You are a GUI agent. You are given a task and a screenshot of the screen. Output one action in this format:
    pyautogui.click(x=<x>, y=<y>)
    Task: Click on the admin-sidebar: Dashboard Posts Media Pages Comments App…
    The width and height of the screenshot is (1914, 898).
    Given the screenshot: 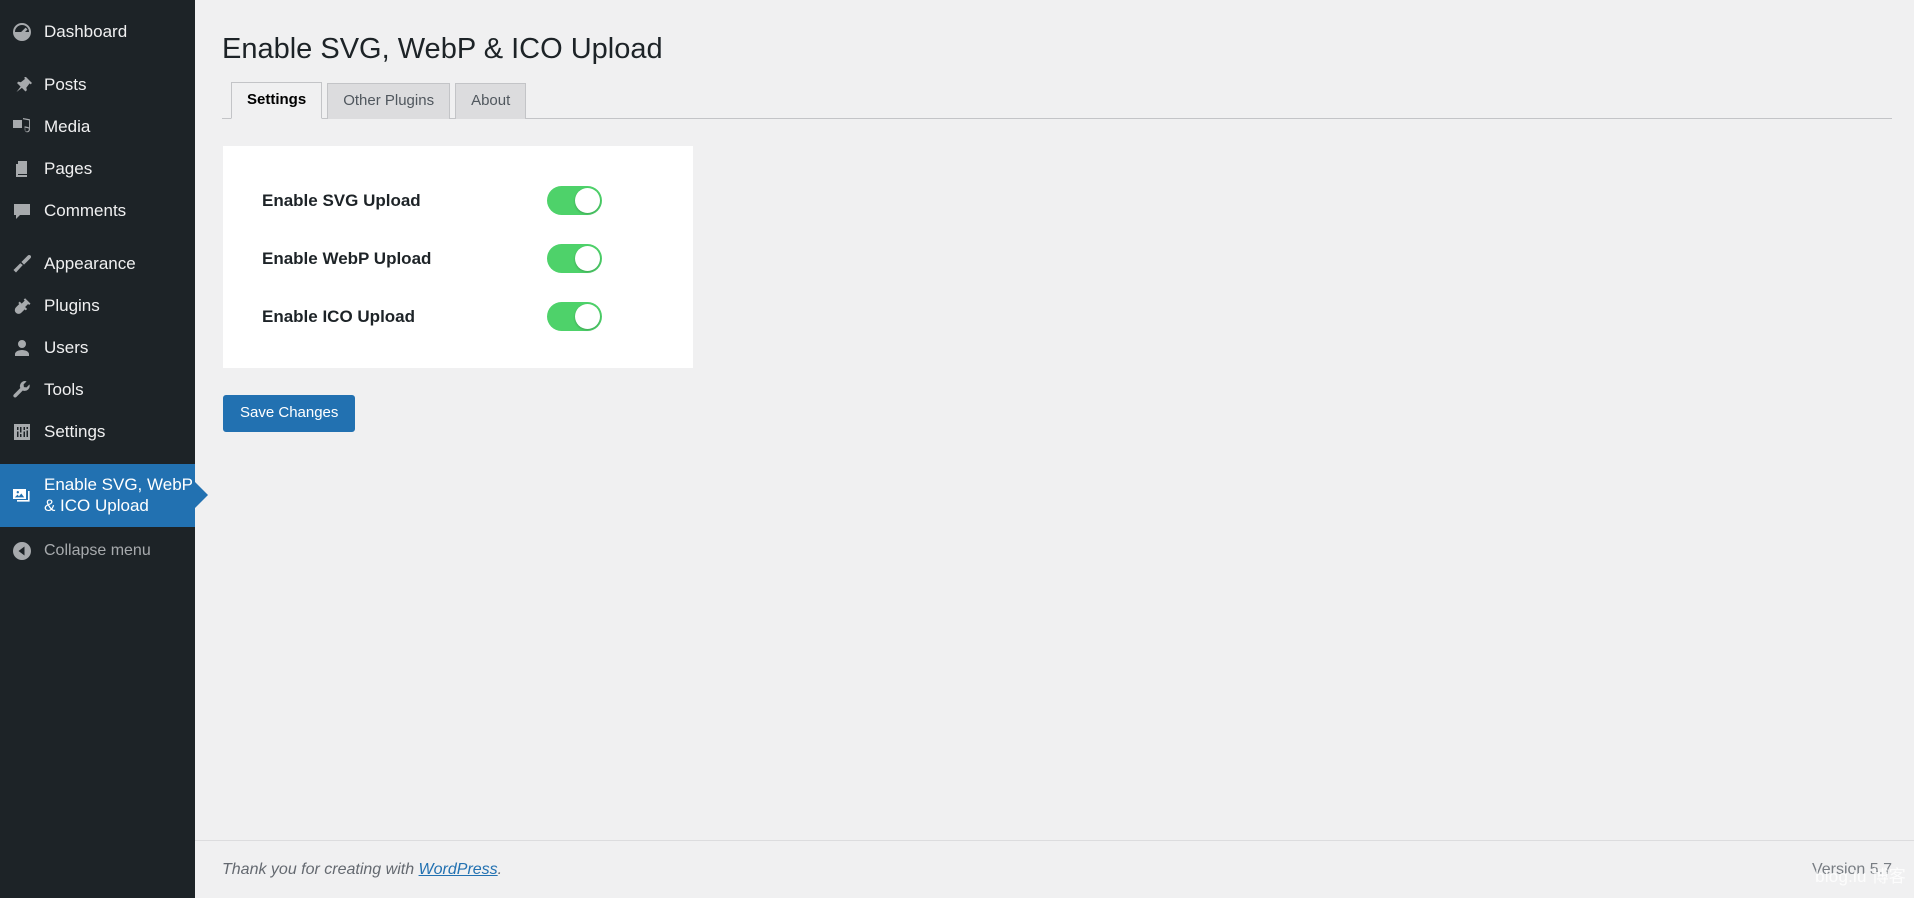 What is the action you would take?
    pyautogui.click(x=104, y=449)
    